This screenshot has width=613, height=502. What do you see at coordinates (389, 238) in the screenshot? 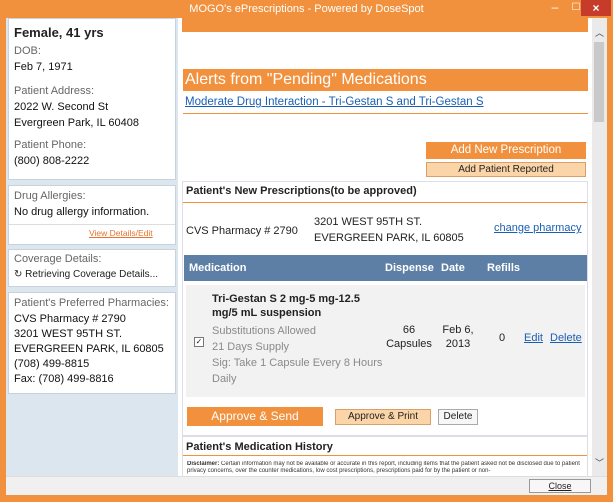
I see `pharmacy-address-line-2: EVERGREEN PARK, IL 60805` at bounding box center [389, 238].